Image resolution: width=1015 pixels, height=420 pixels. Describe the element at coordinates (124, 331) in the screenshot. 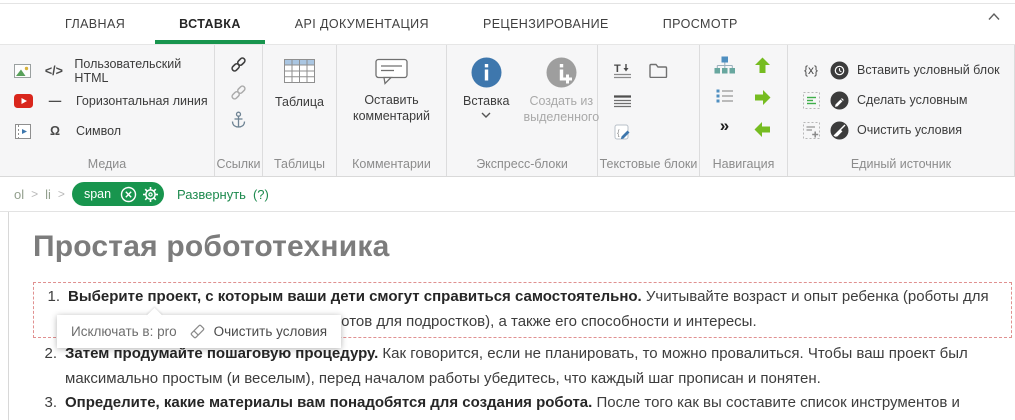

I see `condition-exclude-label: Исключать в: pro` at that location.